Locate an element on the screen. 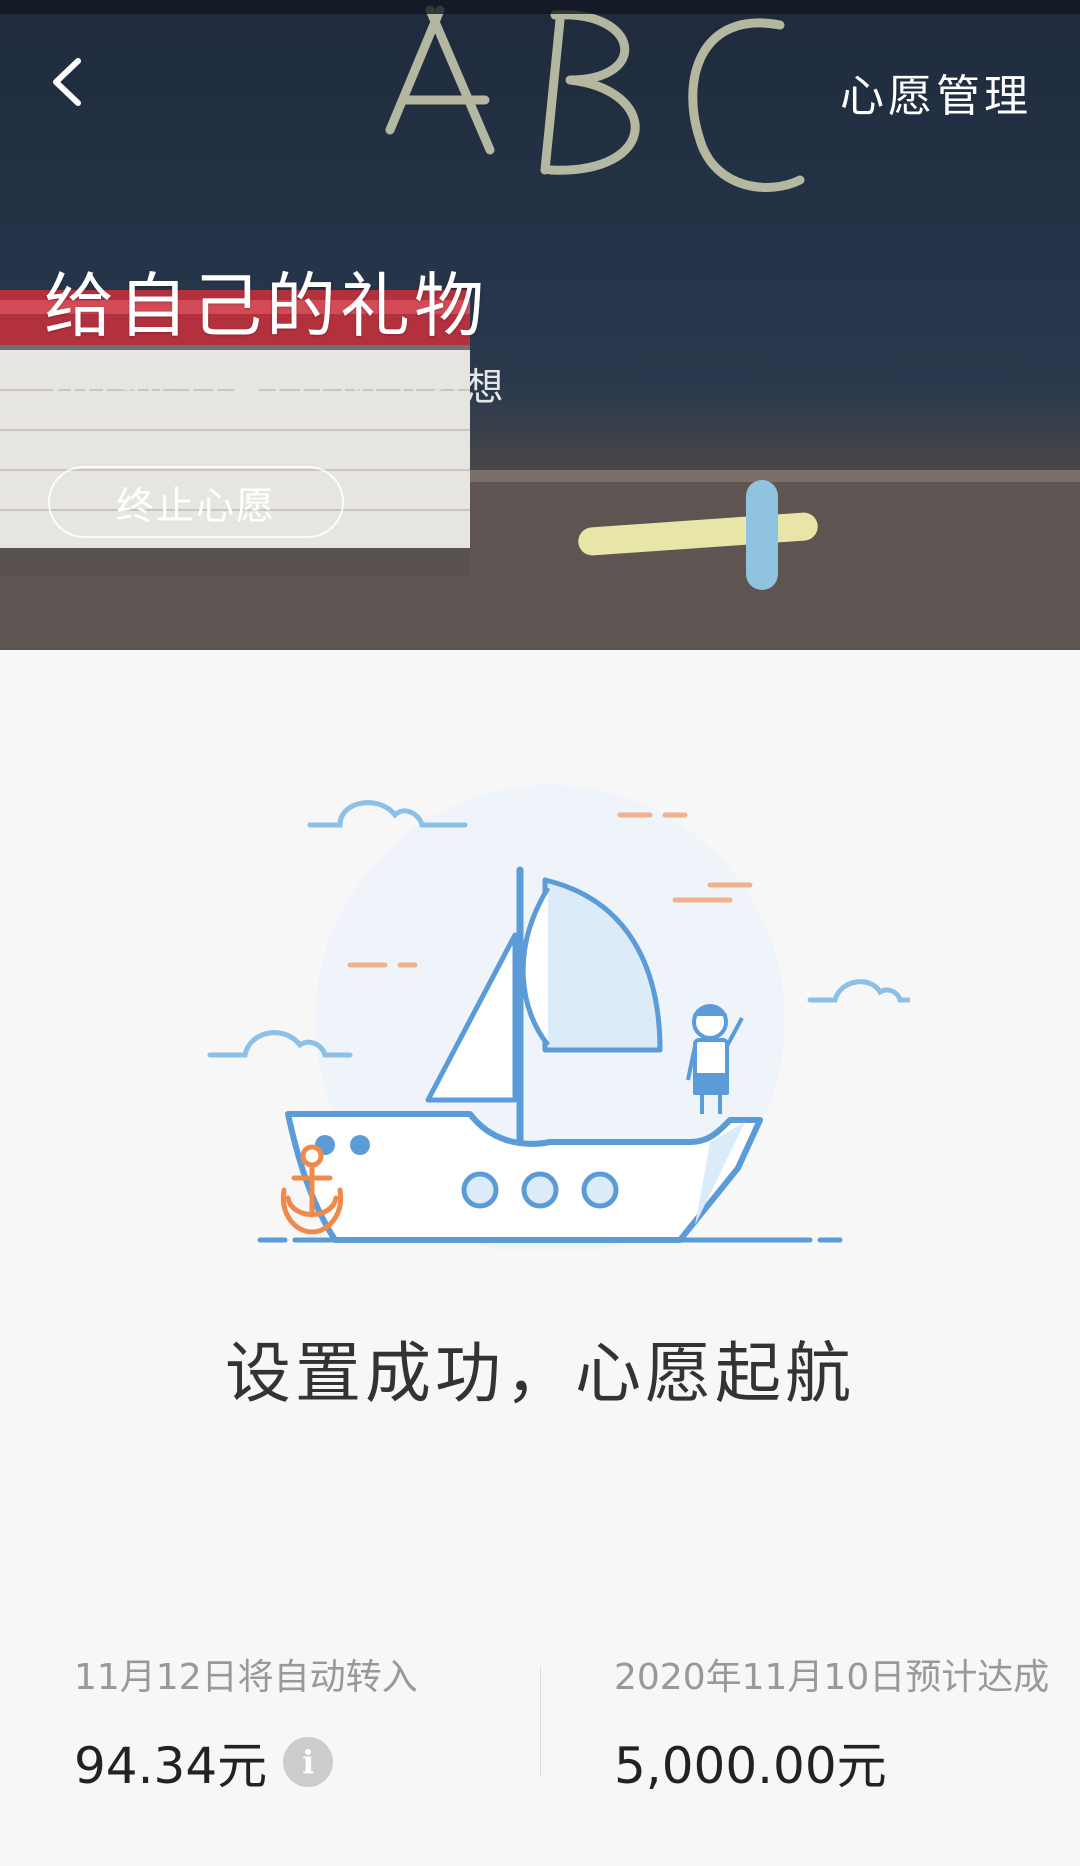 This screenshot has width=1080, height=1866. back-button is located at coordinates (68, 82).